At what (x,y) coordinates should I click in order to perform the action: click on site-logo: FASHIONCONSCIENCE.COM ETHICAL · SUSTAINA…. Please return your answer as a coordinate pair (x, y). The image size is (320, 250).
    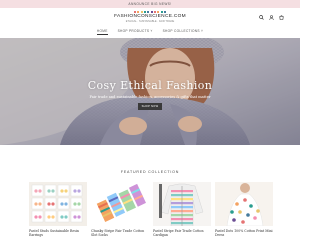
    Looking at the image, I should click on (150, 17).